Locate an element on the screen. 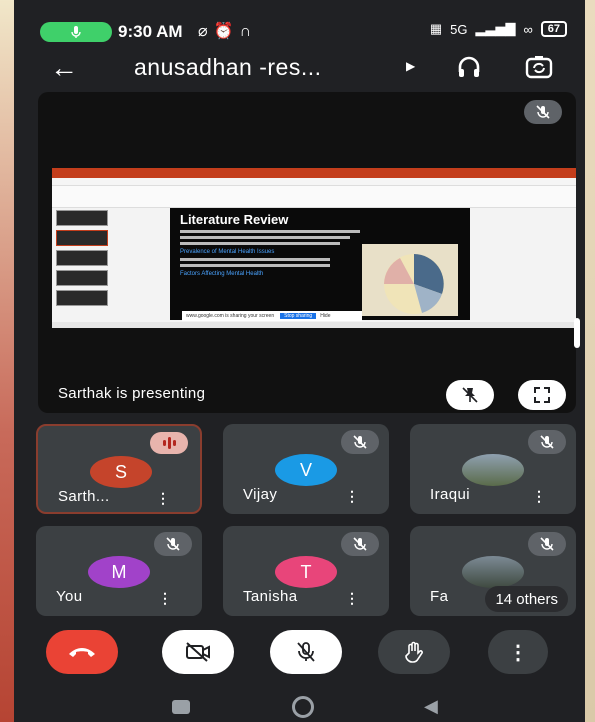  avatar: V is located at coordinates (306, 470).